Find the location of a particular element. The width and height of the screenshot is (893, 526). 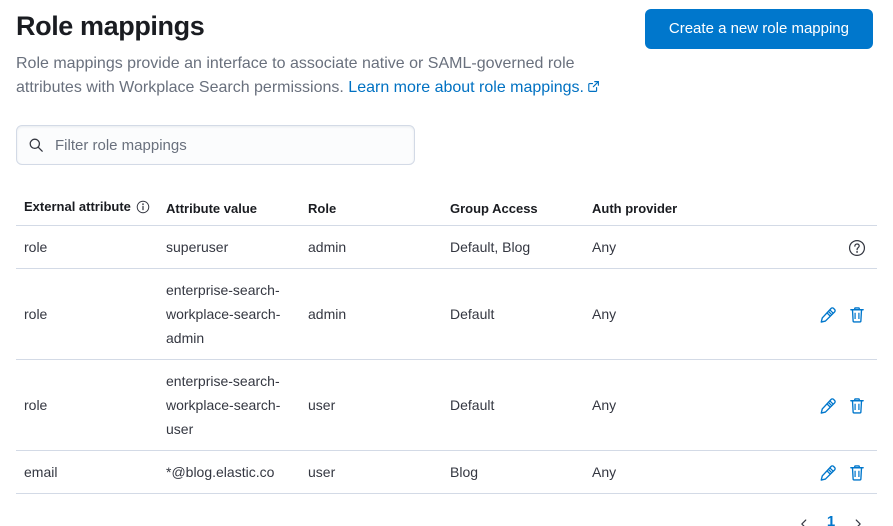

page-title: Role mappings is located at coordinates (110, 26).